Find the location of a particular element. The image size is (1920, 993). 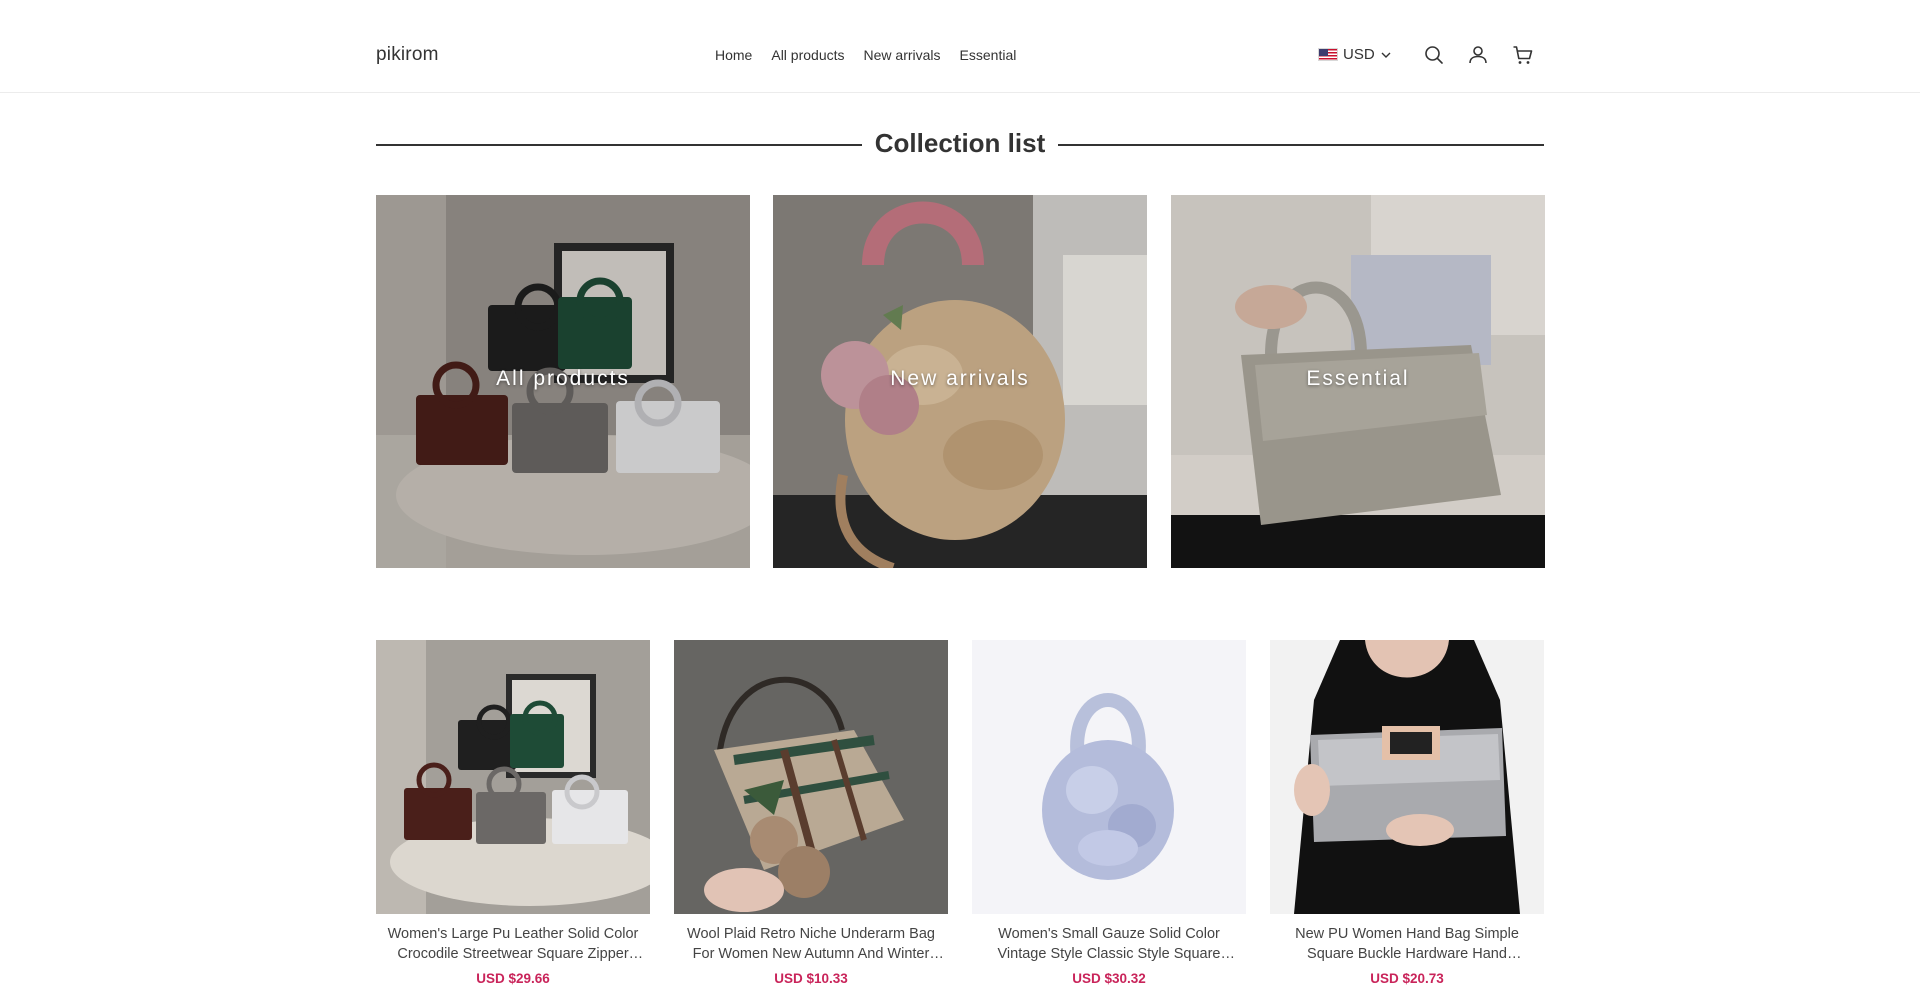

product-price: USD $30.32 is located at coordinates (1109, 978).